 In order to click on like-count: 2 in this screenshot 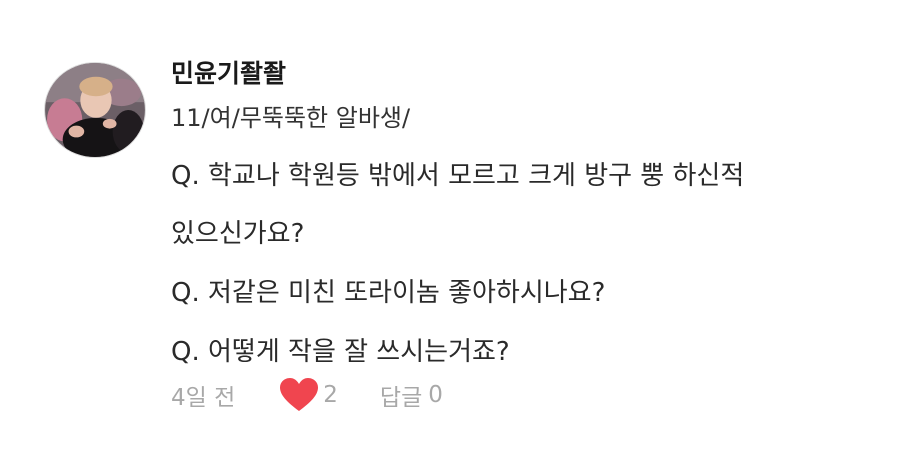, I will do `click(330, 395)`.